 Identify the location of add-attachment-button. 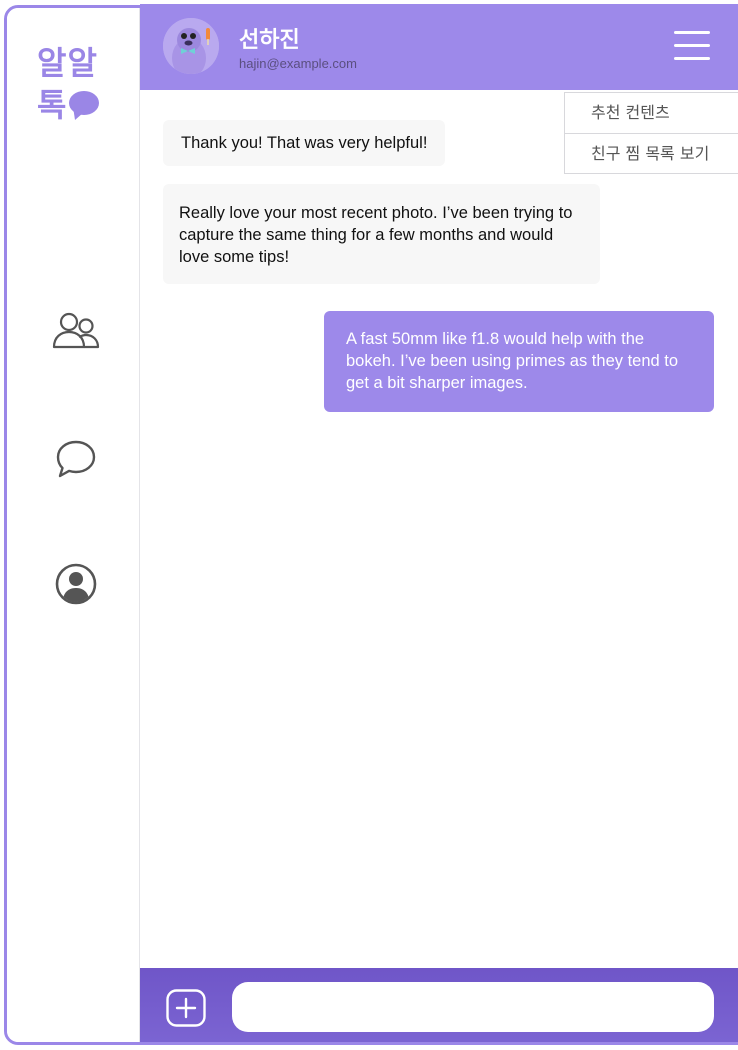
(186, 1008).